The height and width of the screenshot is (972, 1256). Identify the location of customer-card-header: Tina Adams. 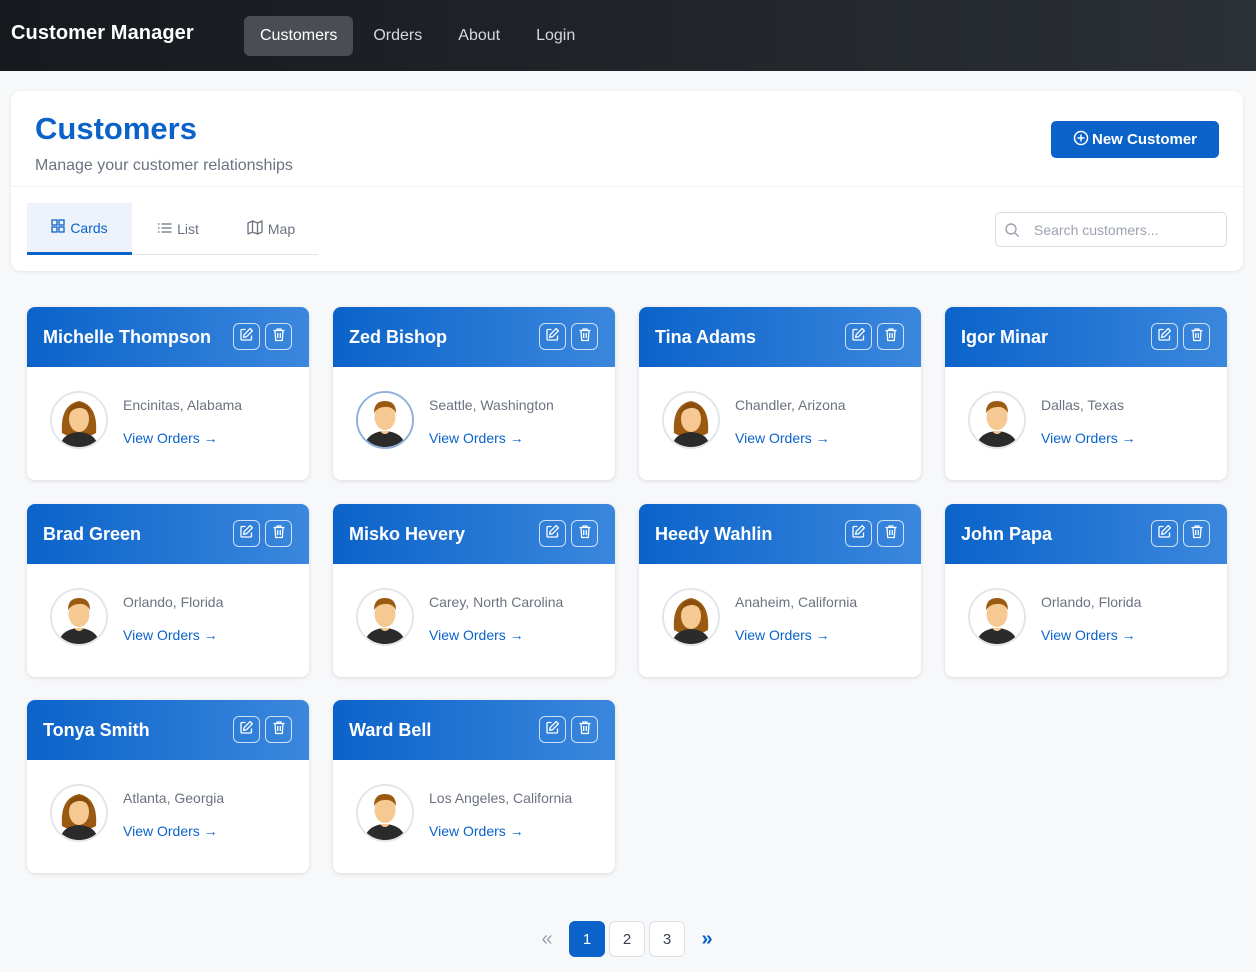
(780, 337).